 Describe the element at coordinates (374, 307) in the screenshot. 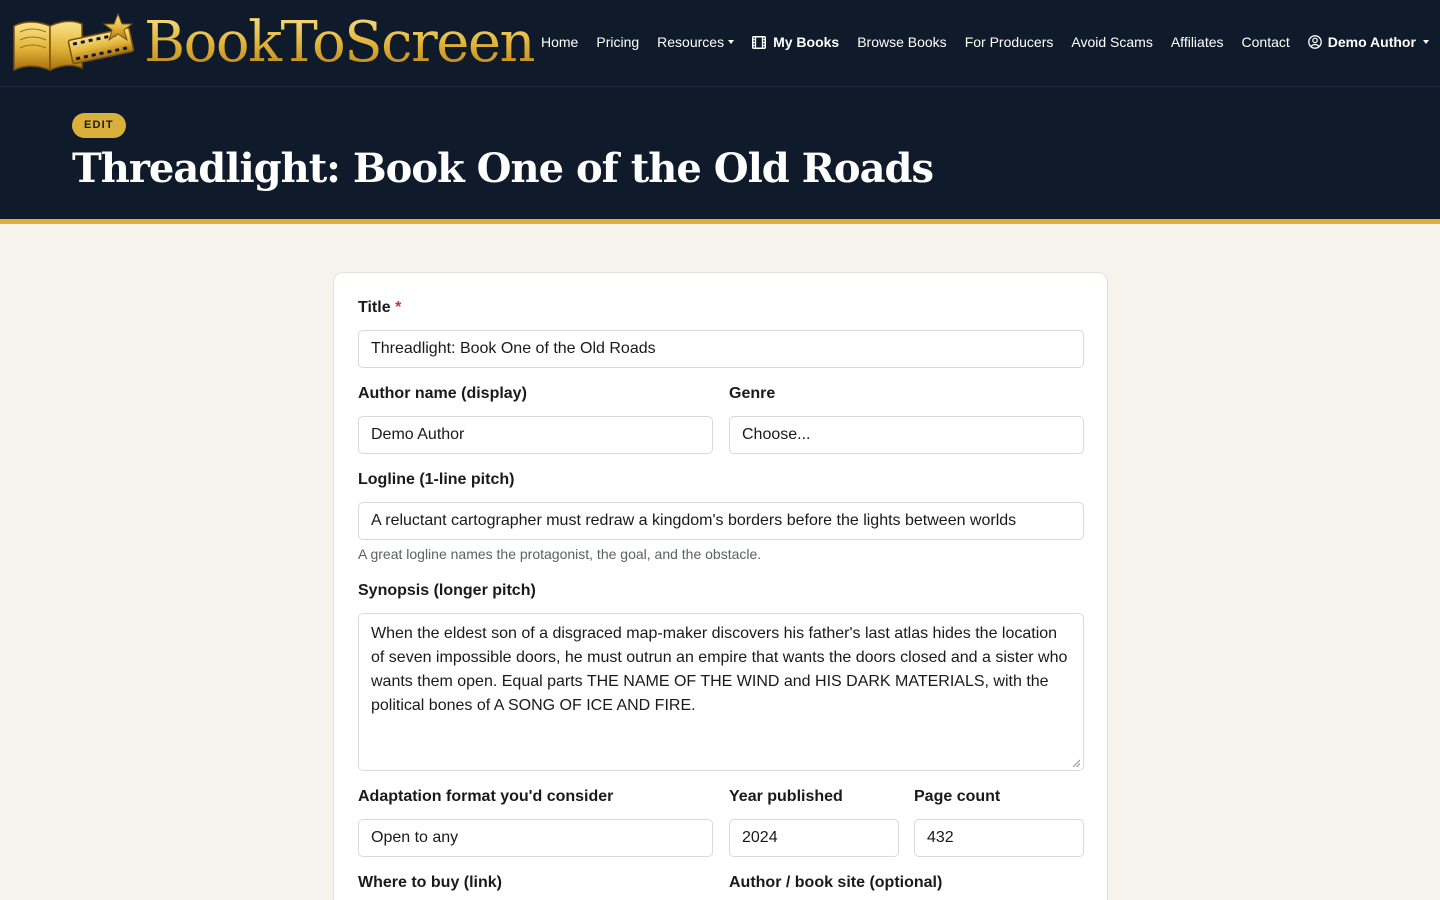

I see `title-label-text: Title` at that location.